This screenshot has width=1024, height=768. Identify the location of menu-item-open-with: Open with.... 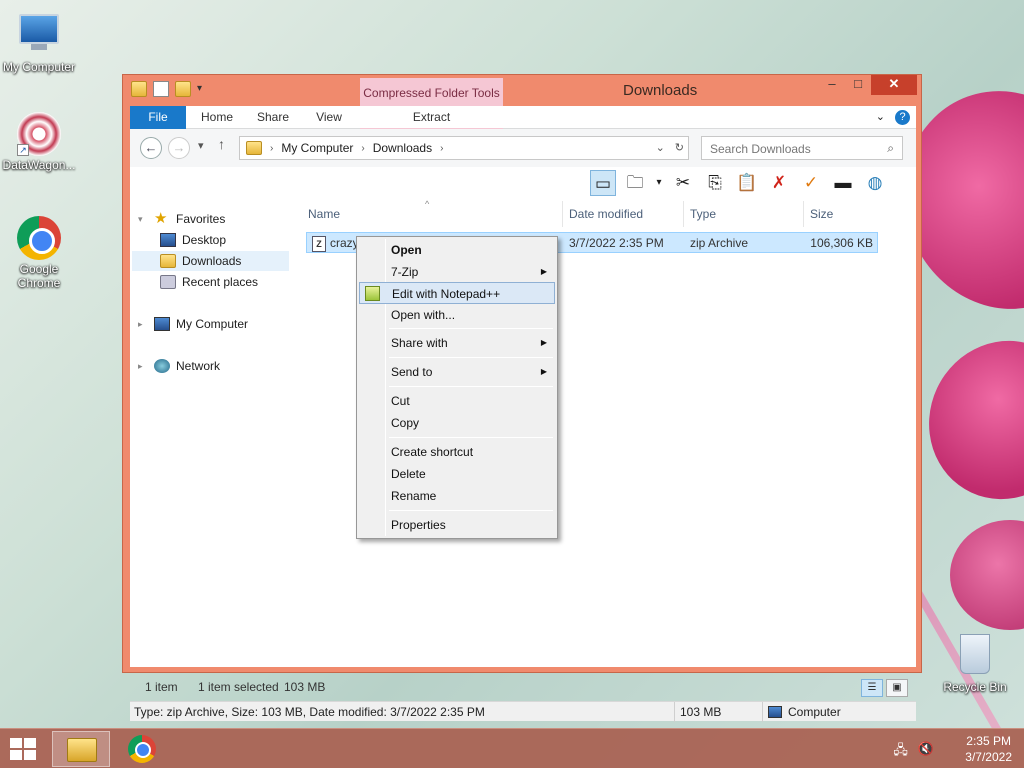
(457, 315).